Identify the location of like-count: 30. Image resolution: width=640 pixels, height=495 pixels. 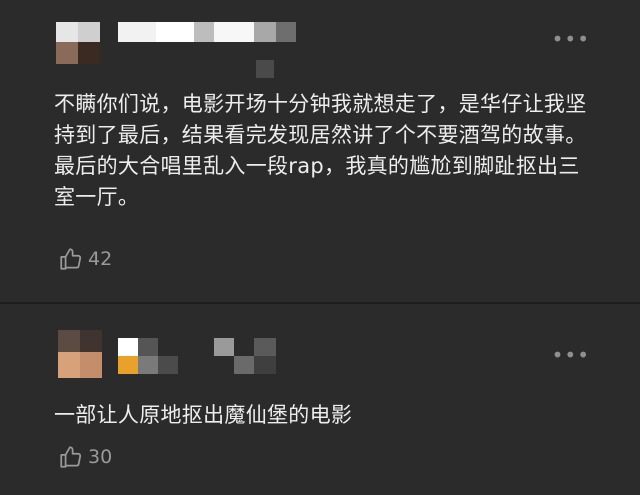
(100, 457).